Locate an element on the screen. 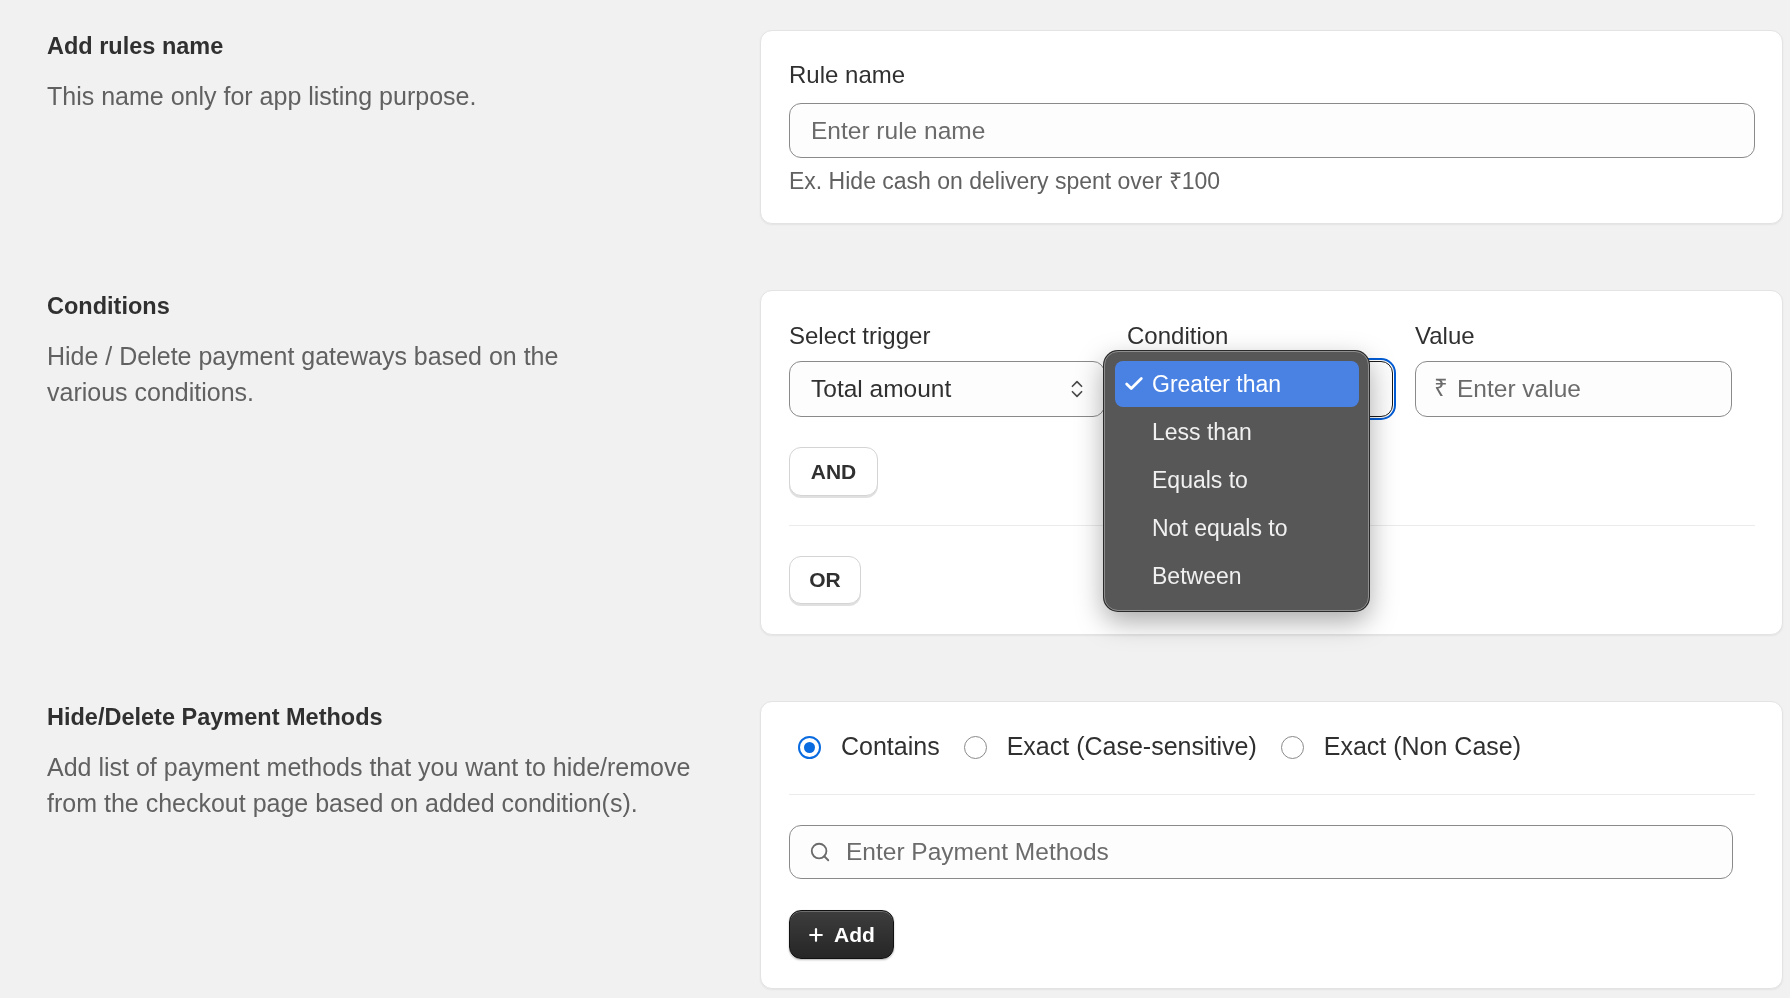 The width and height of the screenshot is (1790, 998). section-description: This name only for app listing purpose. is located at coordinates (262, 96).